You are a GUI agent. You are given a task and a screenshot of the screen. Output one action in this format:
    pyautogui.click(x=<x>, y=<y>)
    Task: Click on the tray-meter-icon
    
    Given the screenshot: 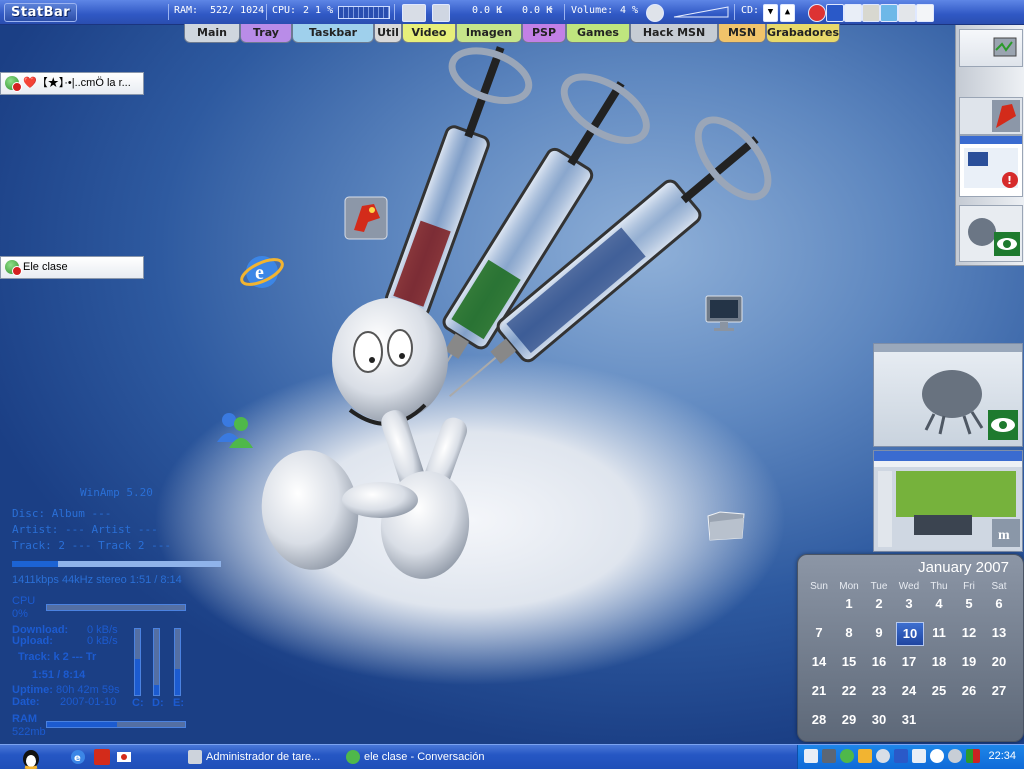 What is the action you would take?
    pyautogui.click(x=973, y=756)
    